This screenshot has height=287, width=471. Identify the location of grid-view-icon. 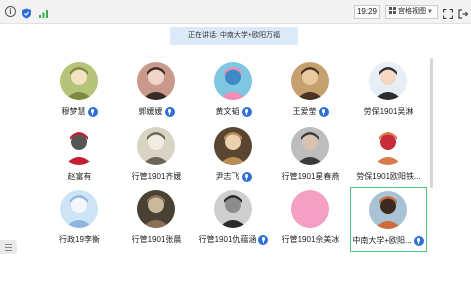
(392, 10).